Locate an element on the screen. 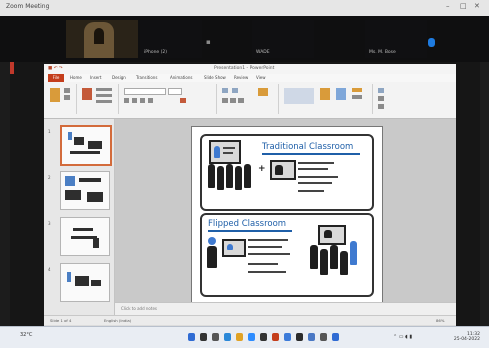 The height and width of the screenshot is (348, 489). participant-name: iPhone (2) is located at coordinates (155, 52).